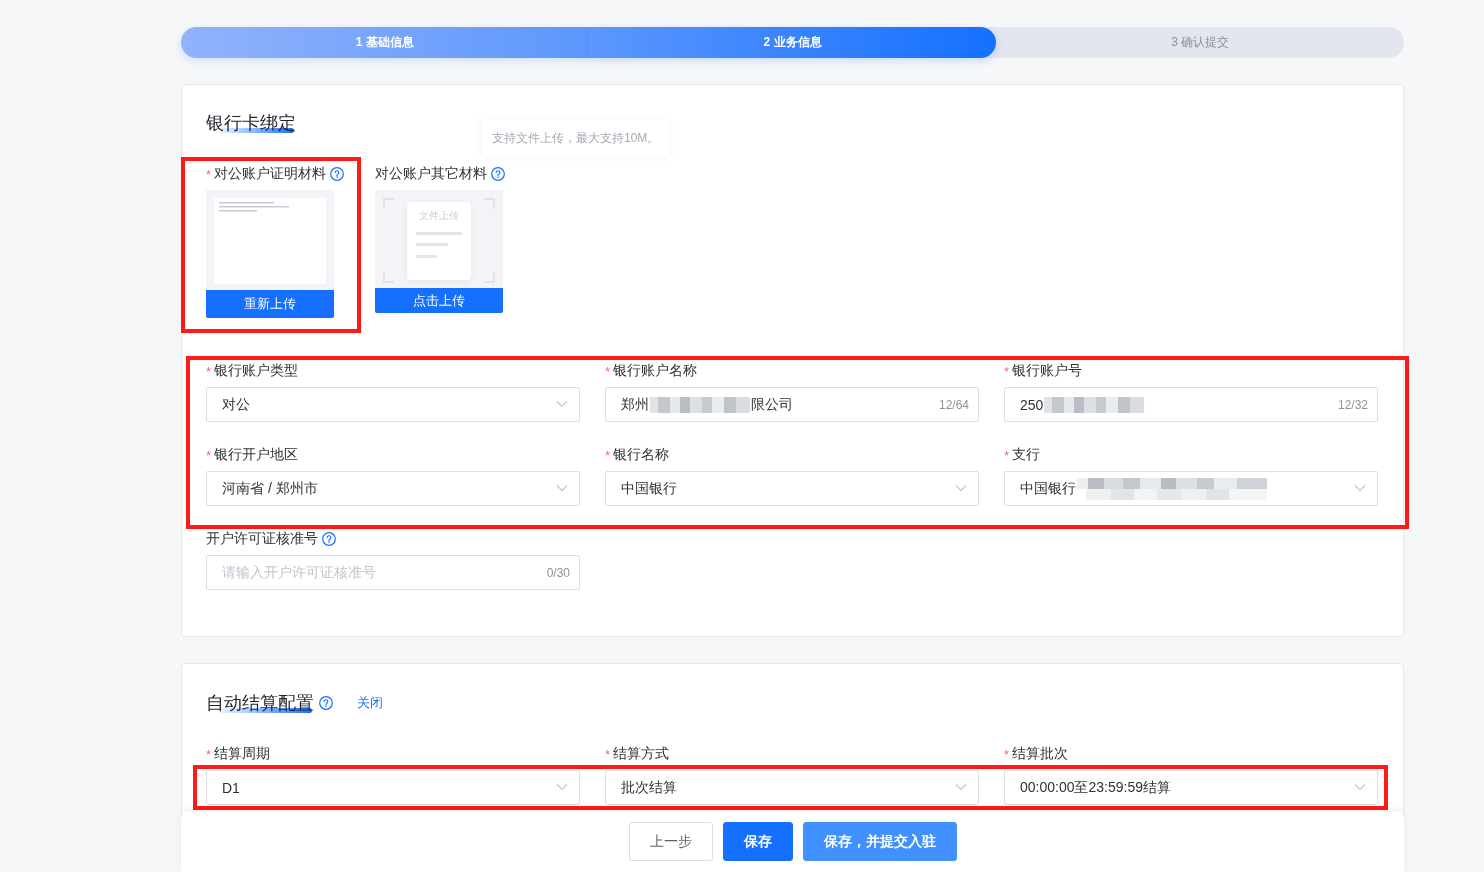 The width and height of the screenshot is (1484, 872). I want to click on back-button: 上一步, so click(670, 841).